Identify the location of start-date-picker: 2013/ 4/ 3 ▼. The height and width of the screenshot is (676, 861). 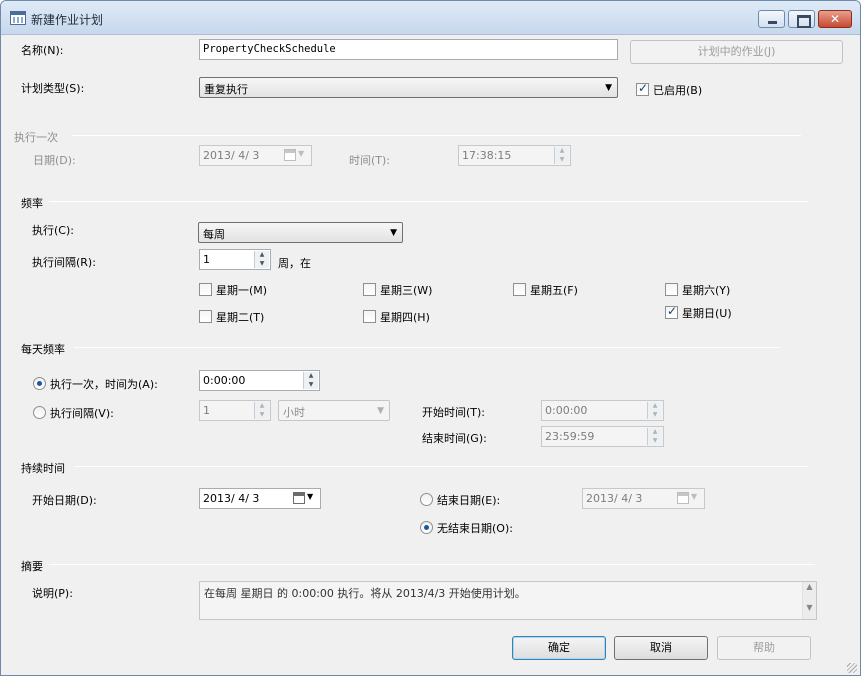
(260, 498).